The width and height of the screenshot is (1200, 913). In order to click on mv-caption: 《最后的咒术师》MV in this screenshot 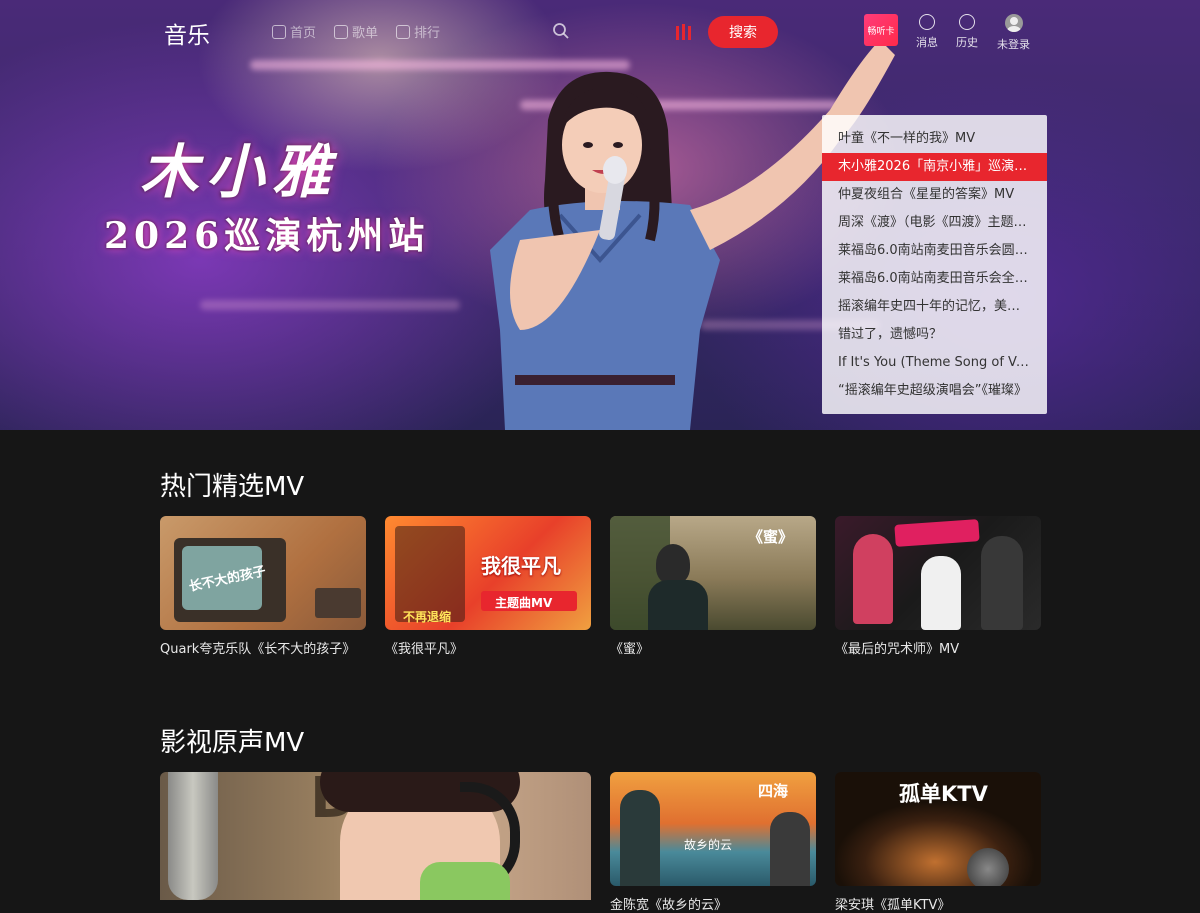, I will do `click(938, 647)`.